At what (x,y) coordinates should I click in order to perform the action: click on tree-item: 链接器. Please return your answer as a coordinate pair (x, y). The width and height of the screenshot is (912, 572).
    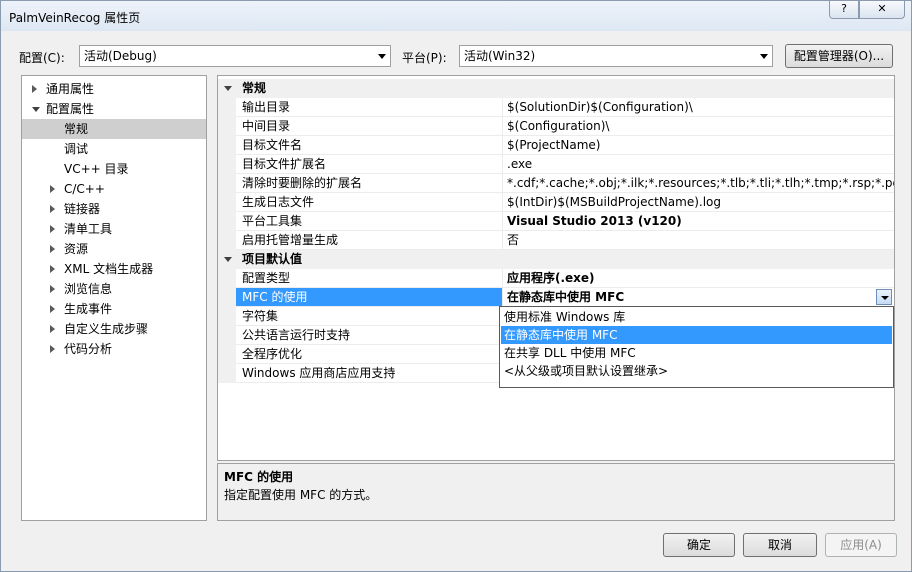
    Looking at the image, I should click on (114, 209).